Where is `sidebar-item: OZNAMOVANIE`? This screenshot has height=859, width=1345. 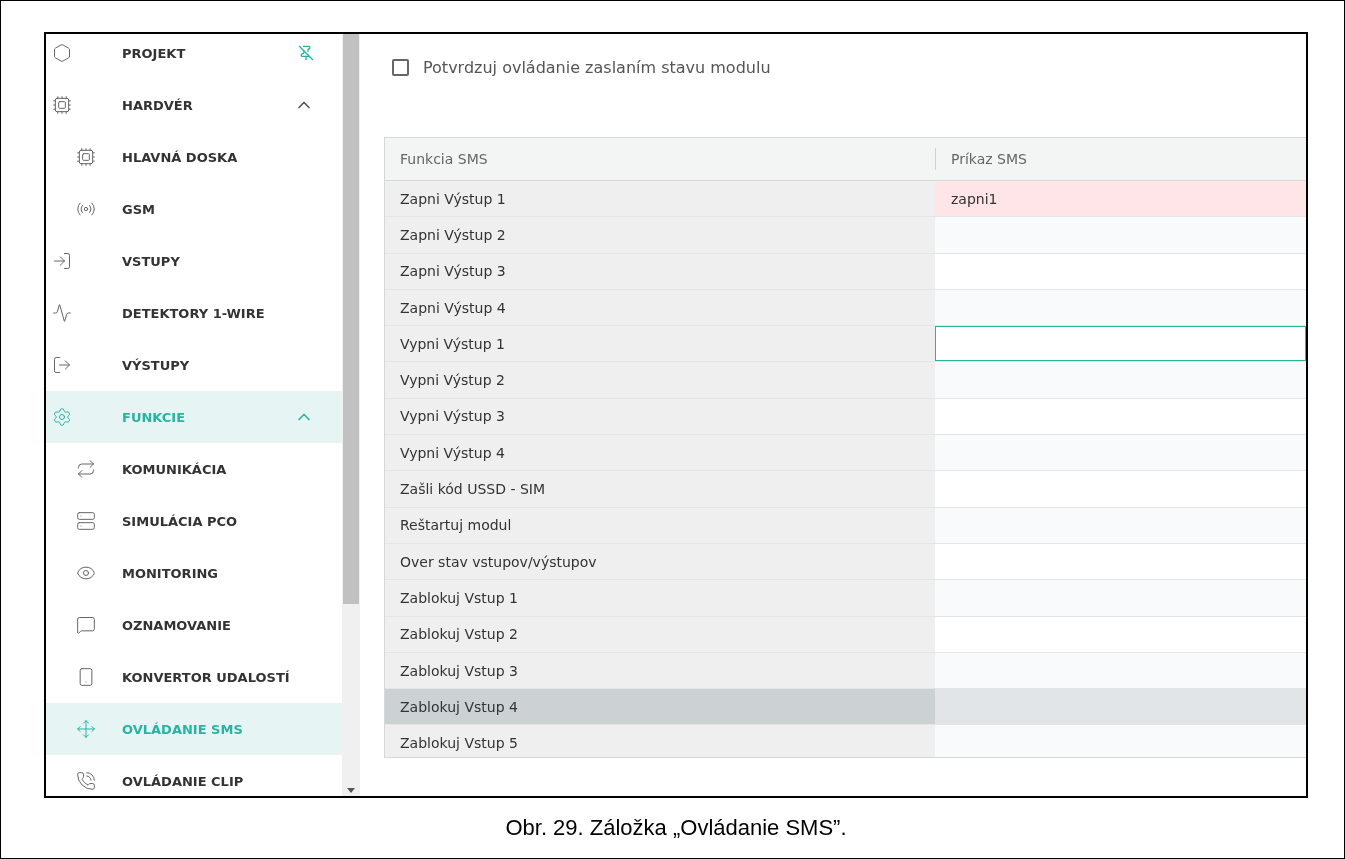 sidebar-item: OZNAMOVANIE is located at coordinates (194, 625).